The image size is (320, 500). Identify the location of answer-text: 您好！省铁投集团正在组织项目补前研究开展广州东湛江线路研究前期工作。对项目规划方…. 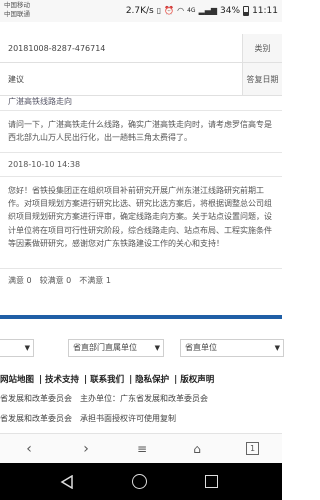
(140, 217).